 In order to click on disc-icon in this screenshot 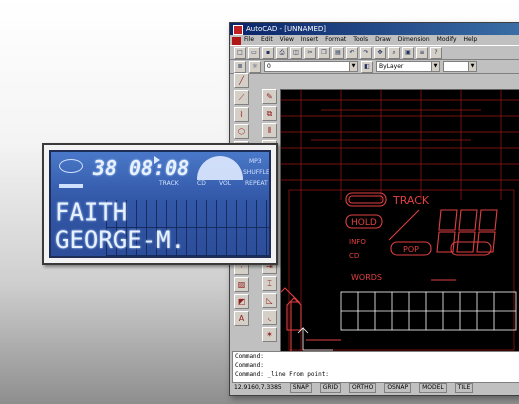, I will do `click(71, 166)`.